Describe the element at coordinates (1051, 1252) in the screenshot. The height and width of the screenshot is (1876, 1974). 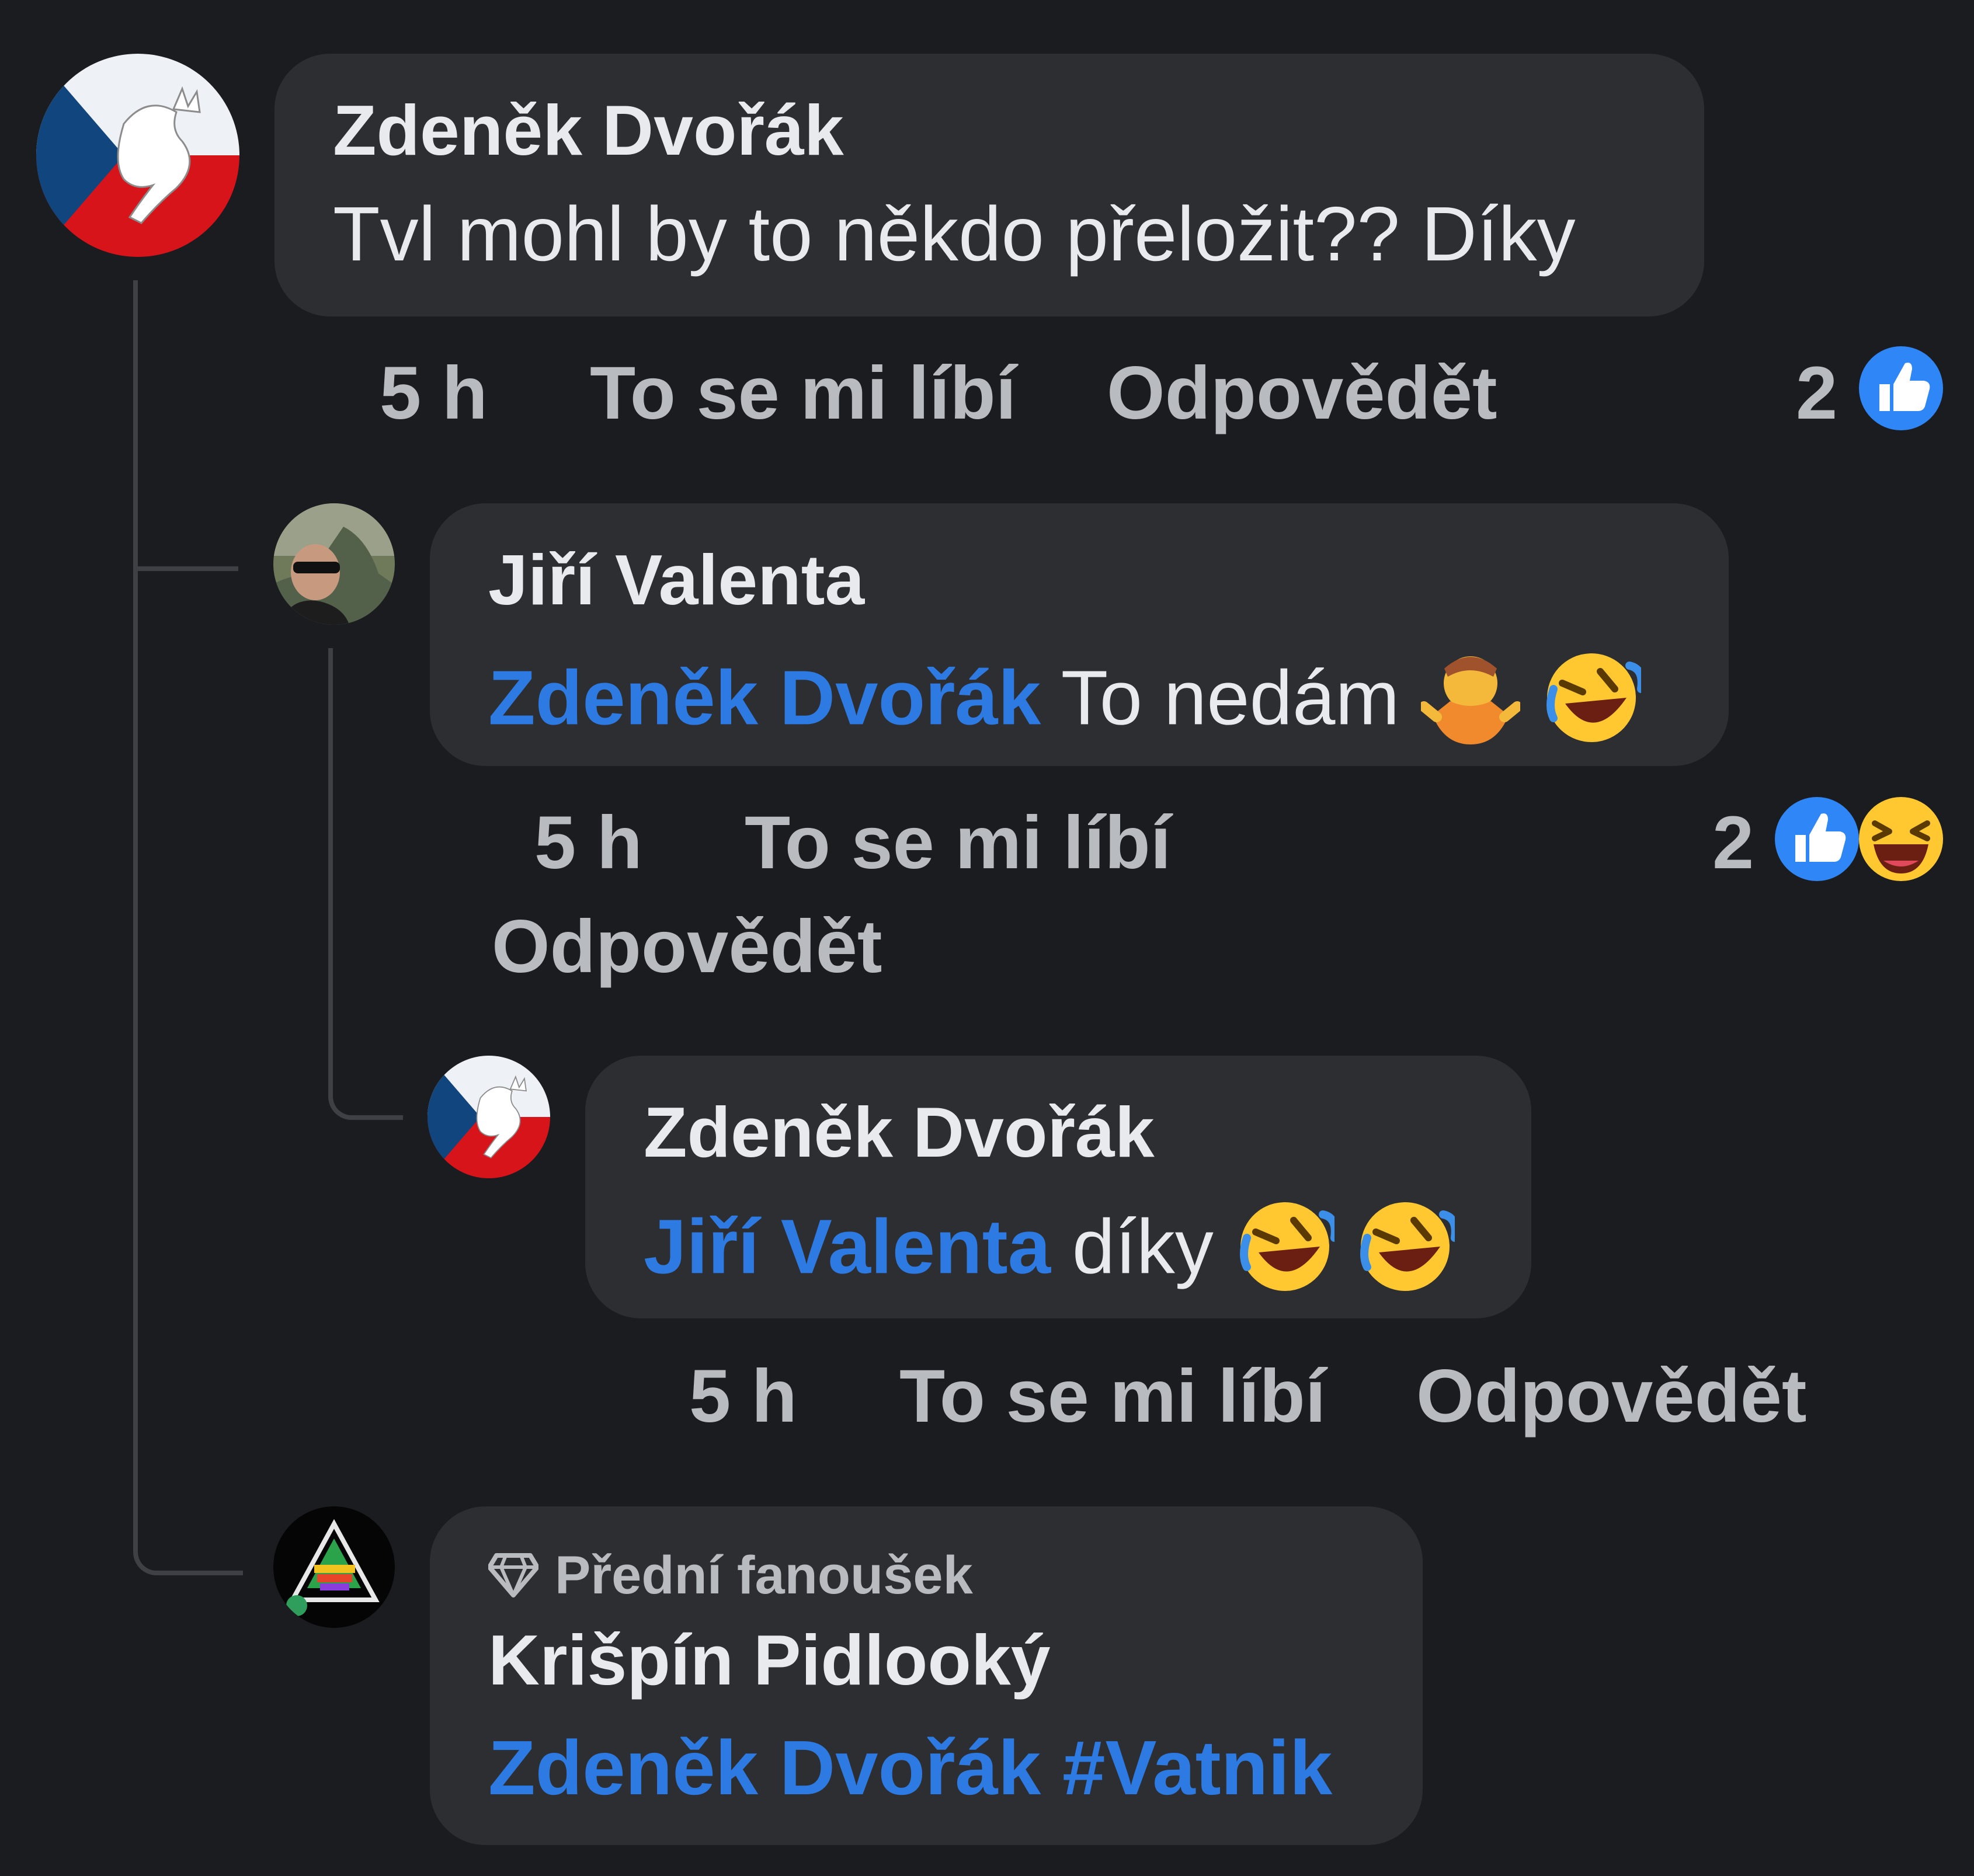
I see `comment-text-line: Jiří Valenta díky` at that location.